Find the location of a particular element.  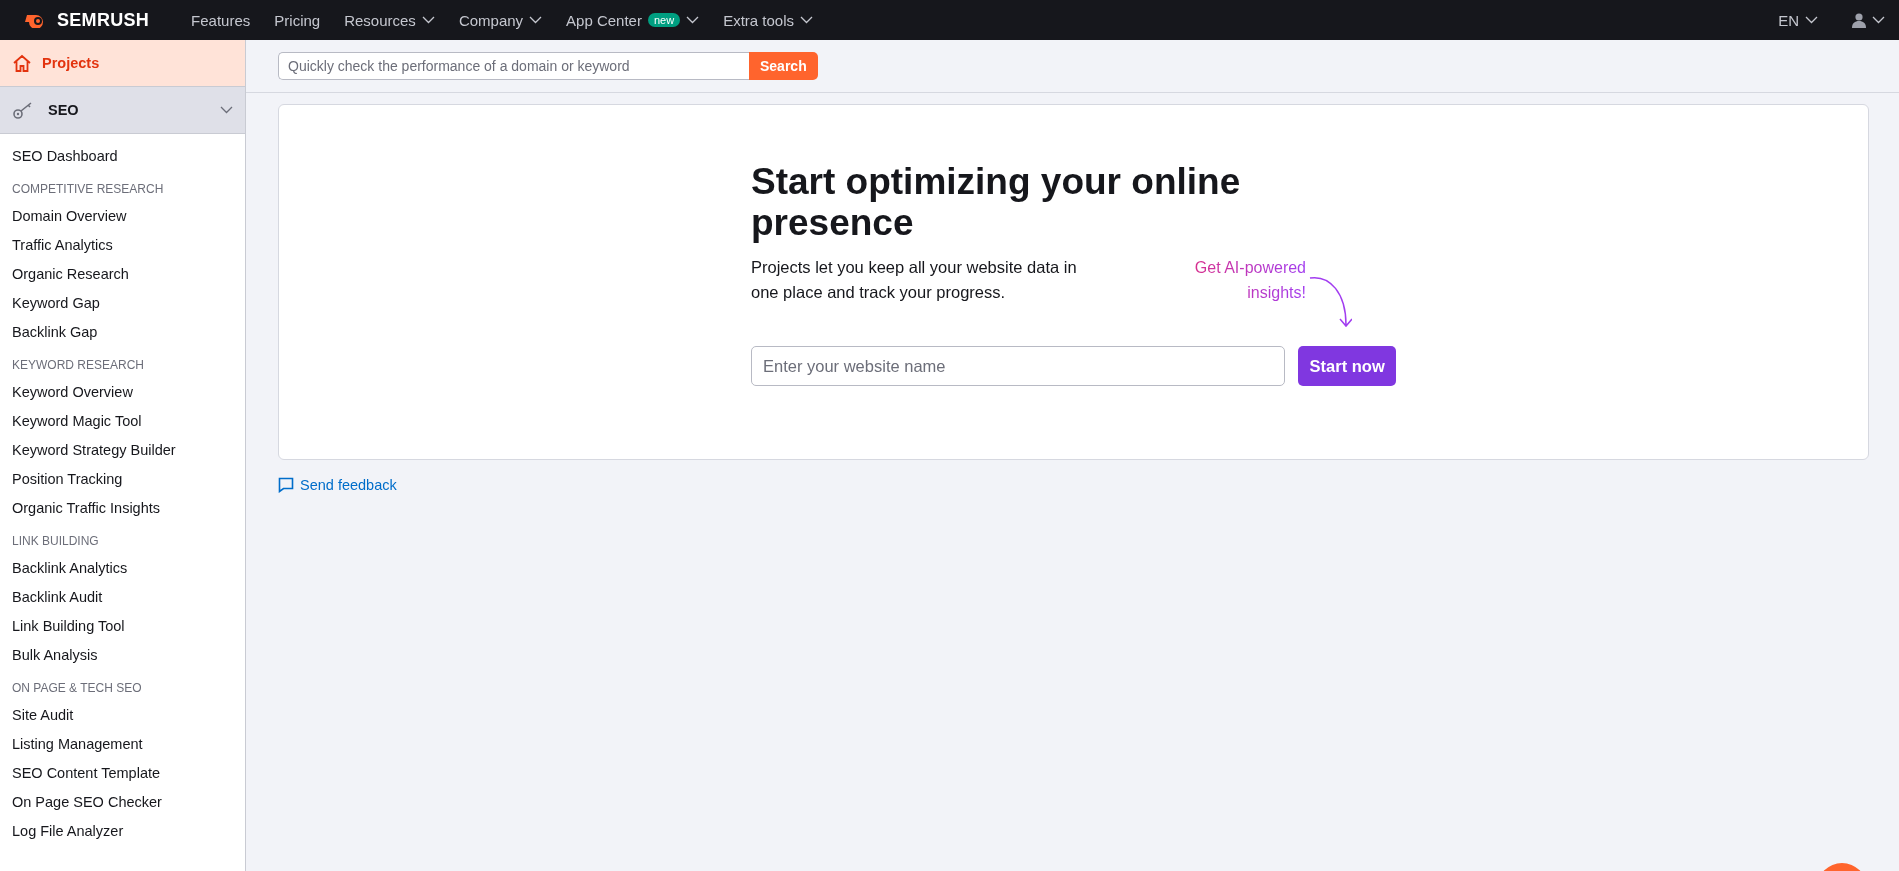

sidebar-item: Backlink Analytics is located at coordinates (122, 568).